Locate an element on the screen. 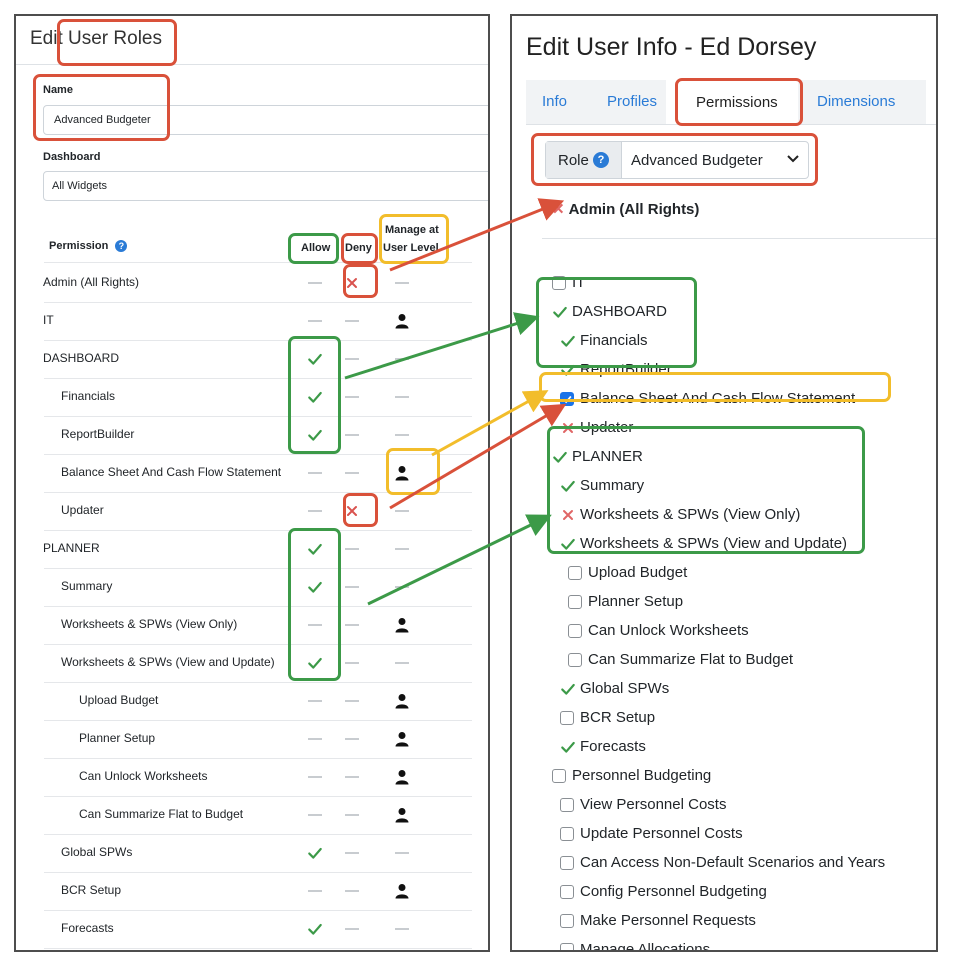  permission-row-label: Summary is located at coordinates (87, 586).